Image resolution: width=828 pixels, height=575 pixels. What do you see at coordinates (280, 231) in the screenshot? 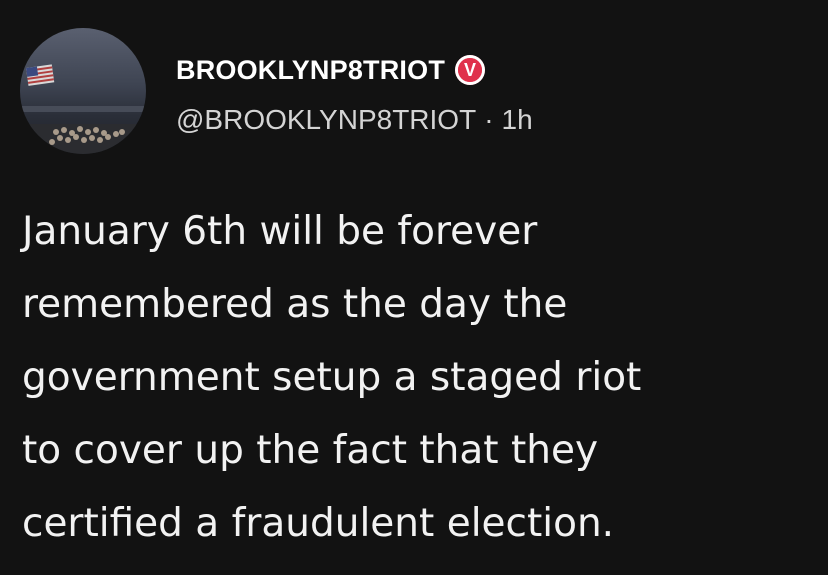
I see `post-text-line: January 6th will be forever` at bounding box center [280, 231].